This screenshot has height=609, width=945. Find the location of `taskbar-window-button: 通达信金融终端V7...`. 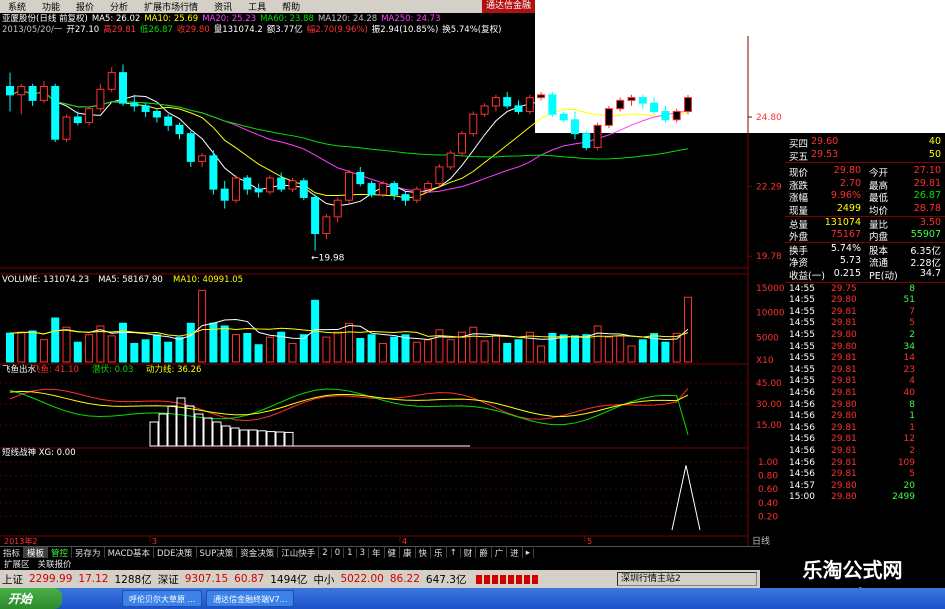

taskbar-window-button: 通达信金融终端V7... is located at coordinates (250, 598).